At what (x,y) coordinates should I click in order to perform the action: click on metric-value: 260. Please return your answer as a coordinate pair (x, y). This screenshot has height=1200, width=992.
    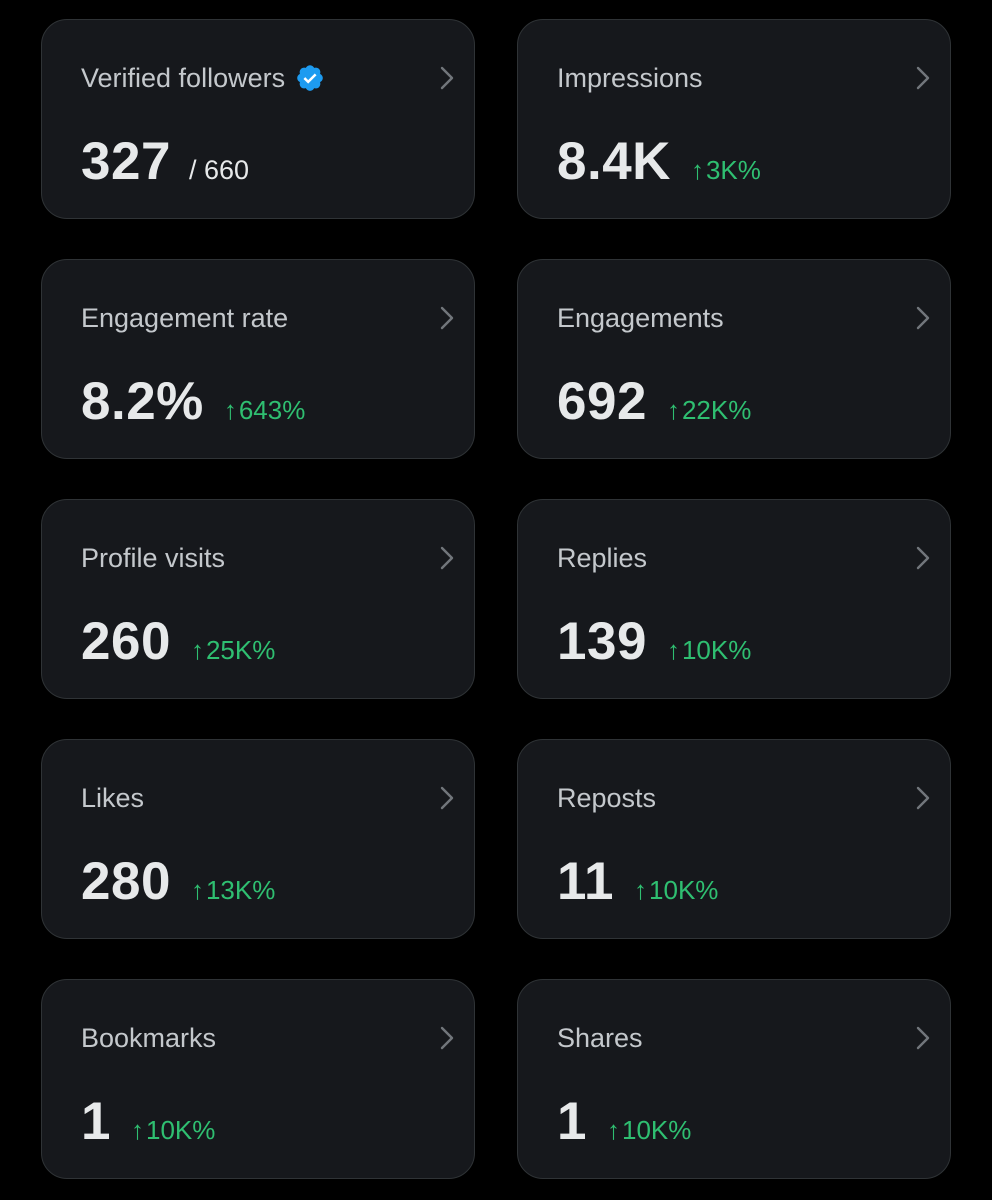
    Looking at the image, I should click on (126, 641).